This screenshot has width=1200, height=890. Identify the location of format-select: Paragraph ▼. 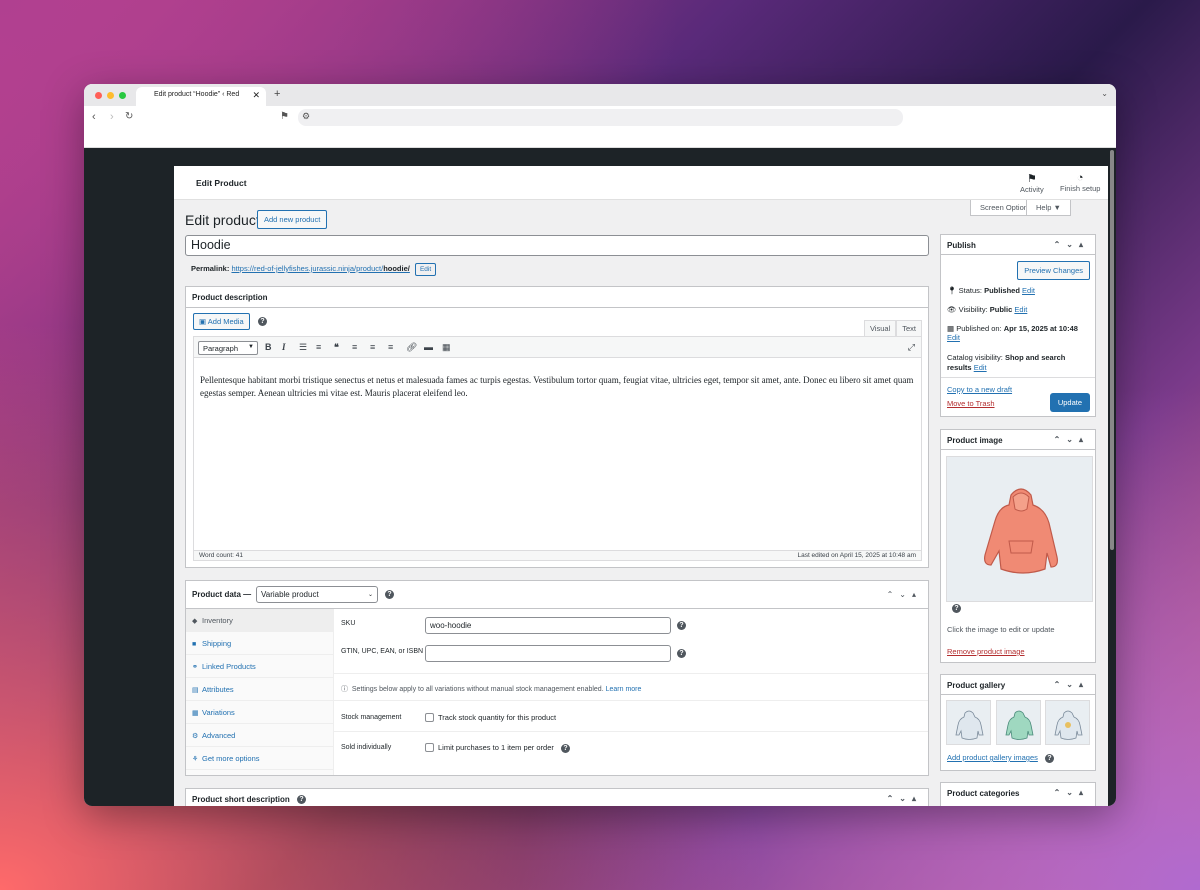
(228, 348).